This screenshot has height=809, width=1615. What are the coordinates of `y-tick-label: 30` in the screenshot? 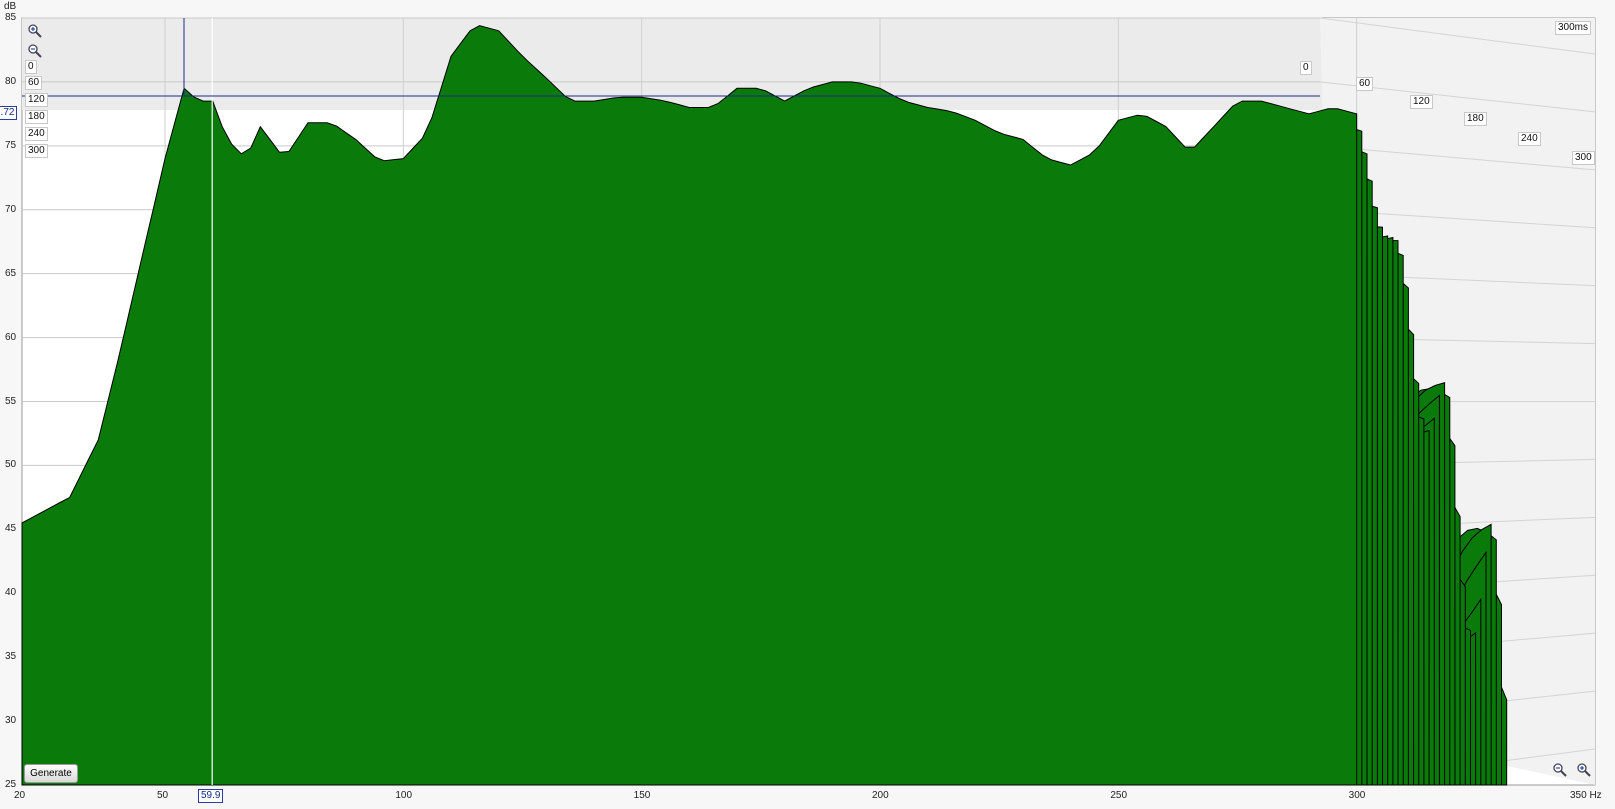 It's located at (11, 721).